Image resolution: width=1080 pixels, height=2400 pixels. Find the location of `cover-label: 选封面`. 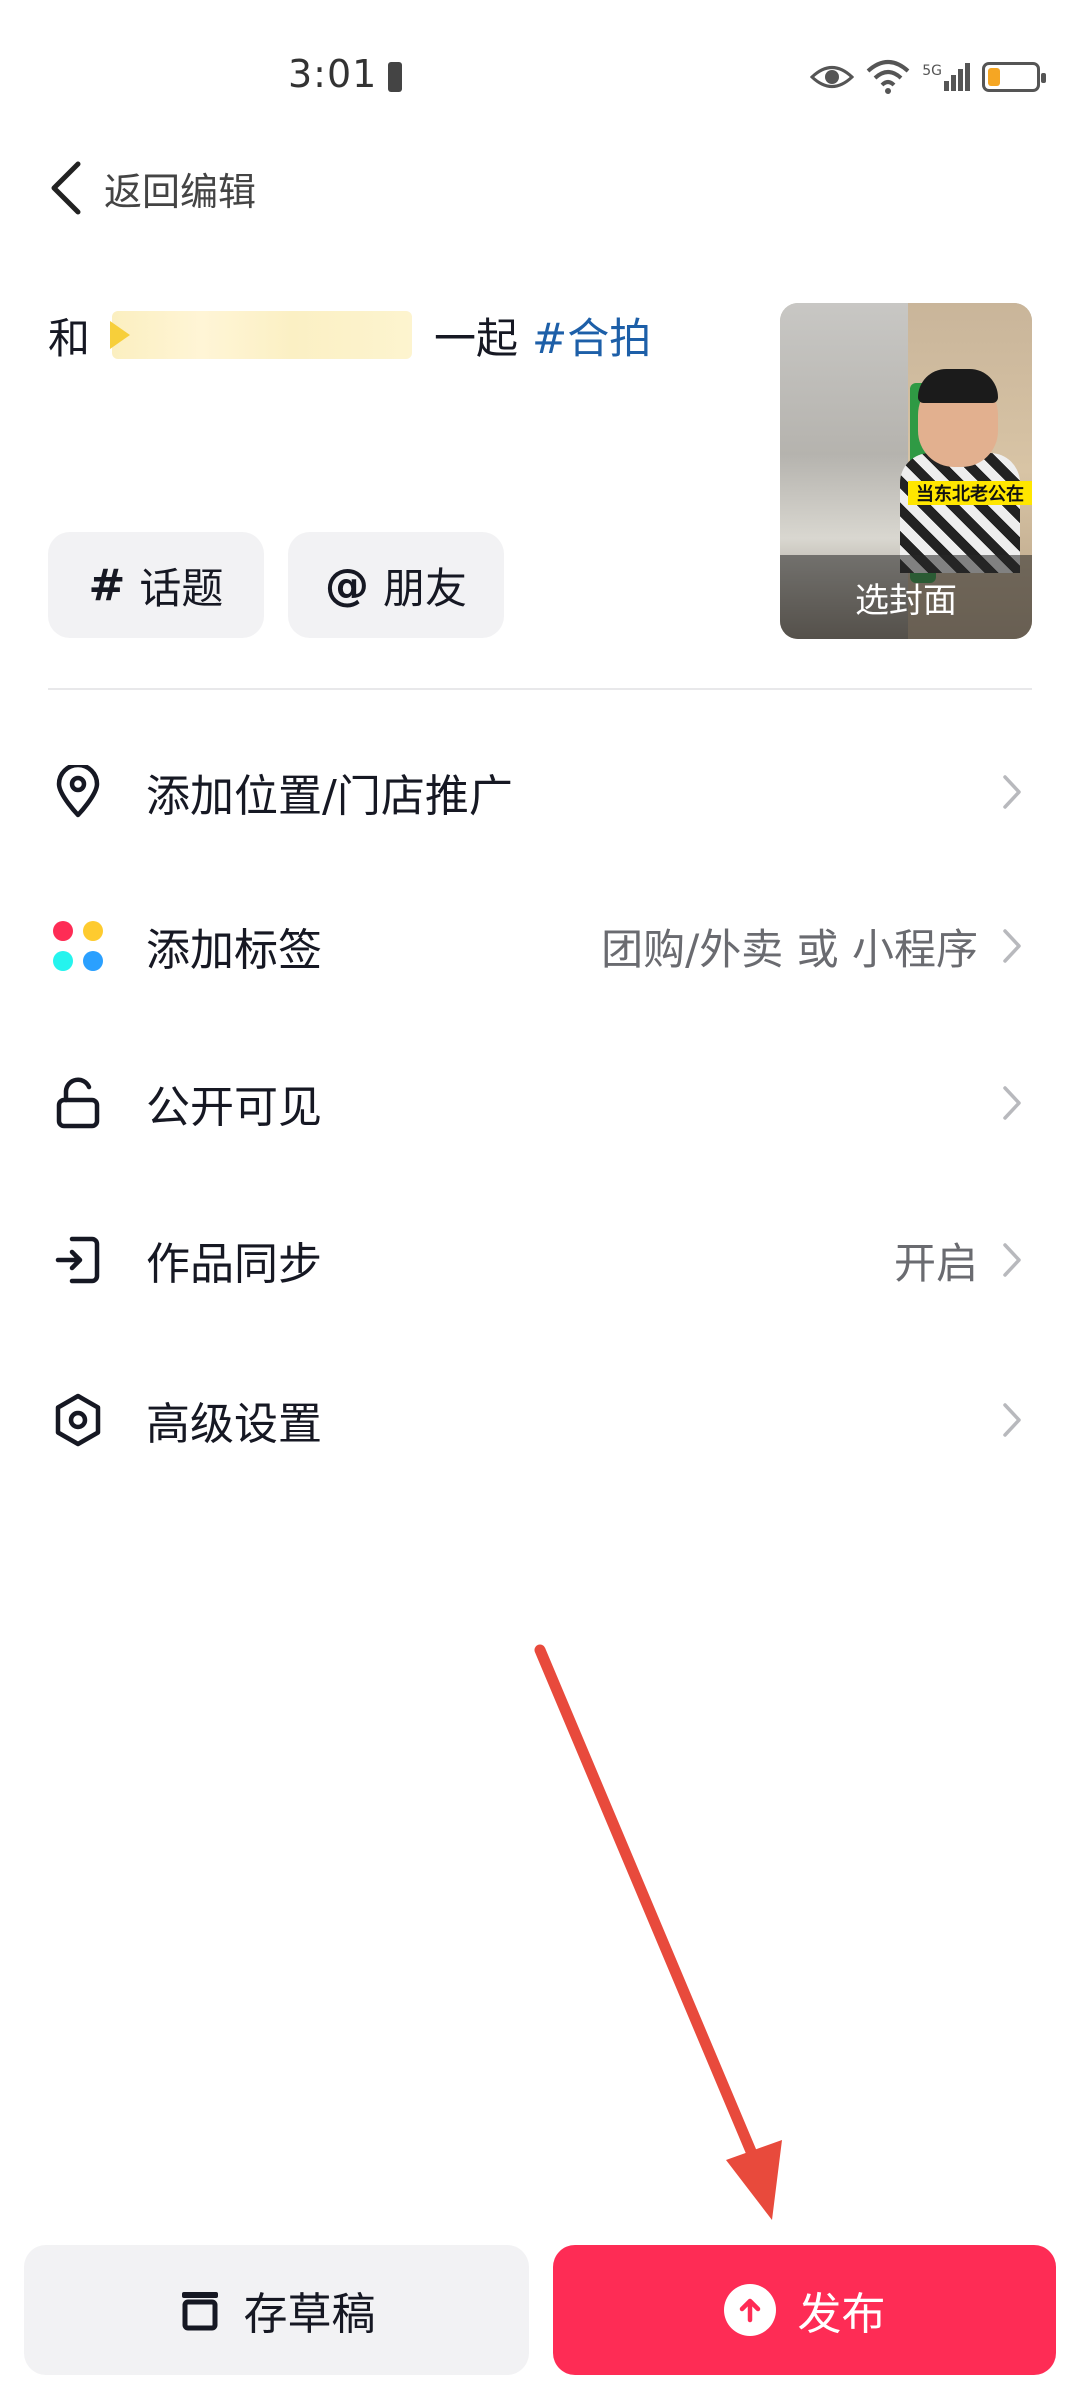

cover-label: 选封面 is located at coordinates (906, 600).